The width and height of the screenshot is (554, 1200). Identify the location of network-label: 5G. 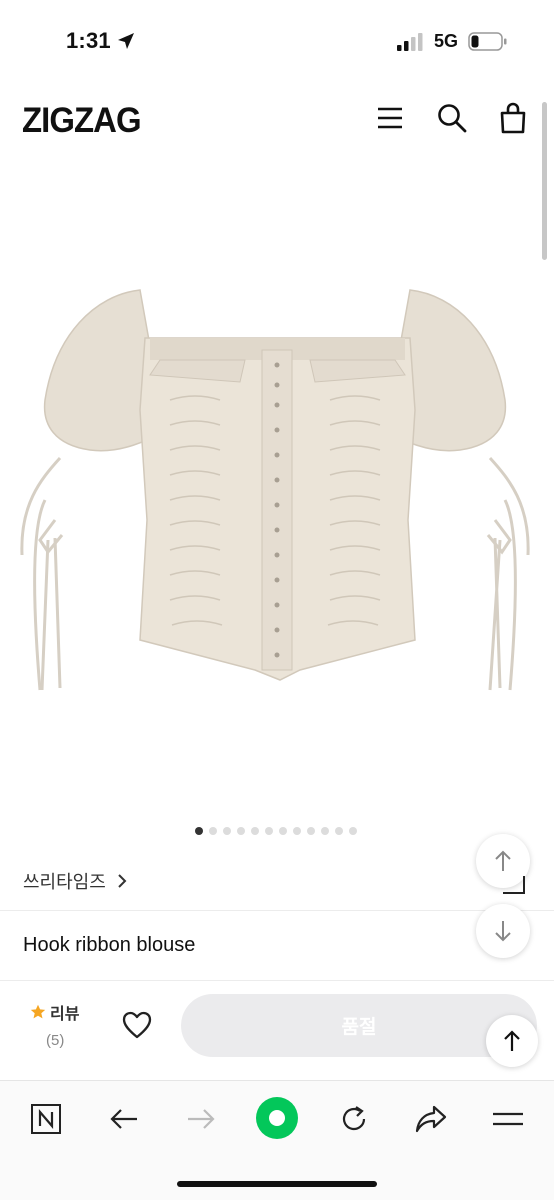
(446, 41).